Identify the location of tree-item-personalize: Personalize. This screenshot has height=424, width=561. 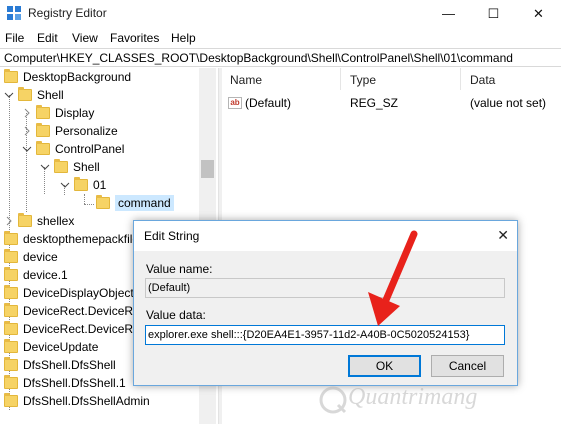
(70, 131).